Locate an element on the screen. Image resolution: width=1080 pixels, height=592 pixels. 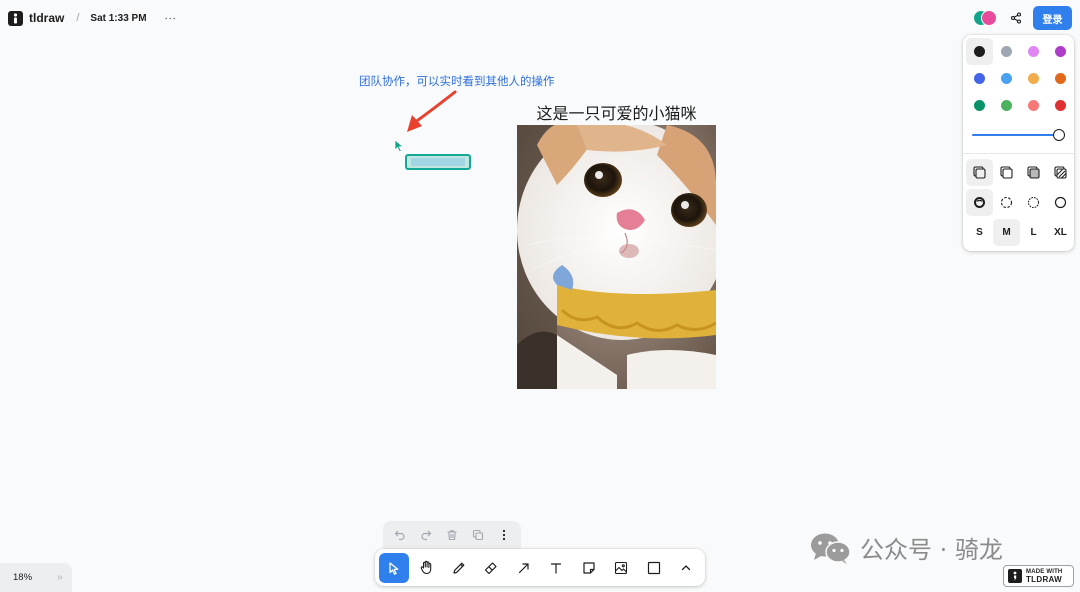
duplicate-icon is located at coordinates (478, 535).